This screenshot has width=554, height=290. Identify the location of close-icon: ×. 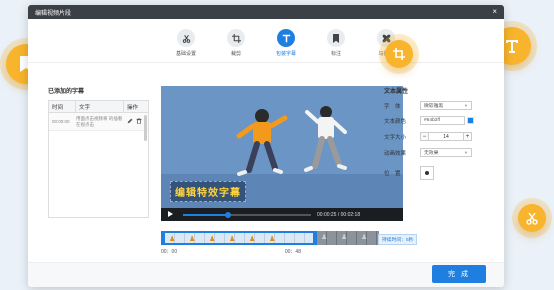
(494, 12).